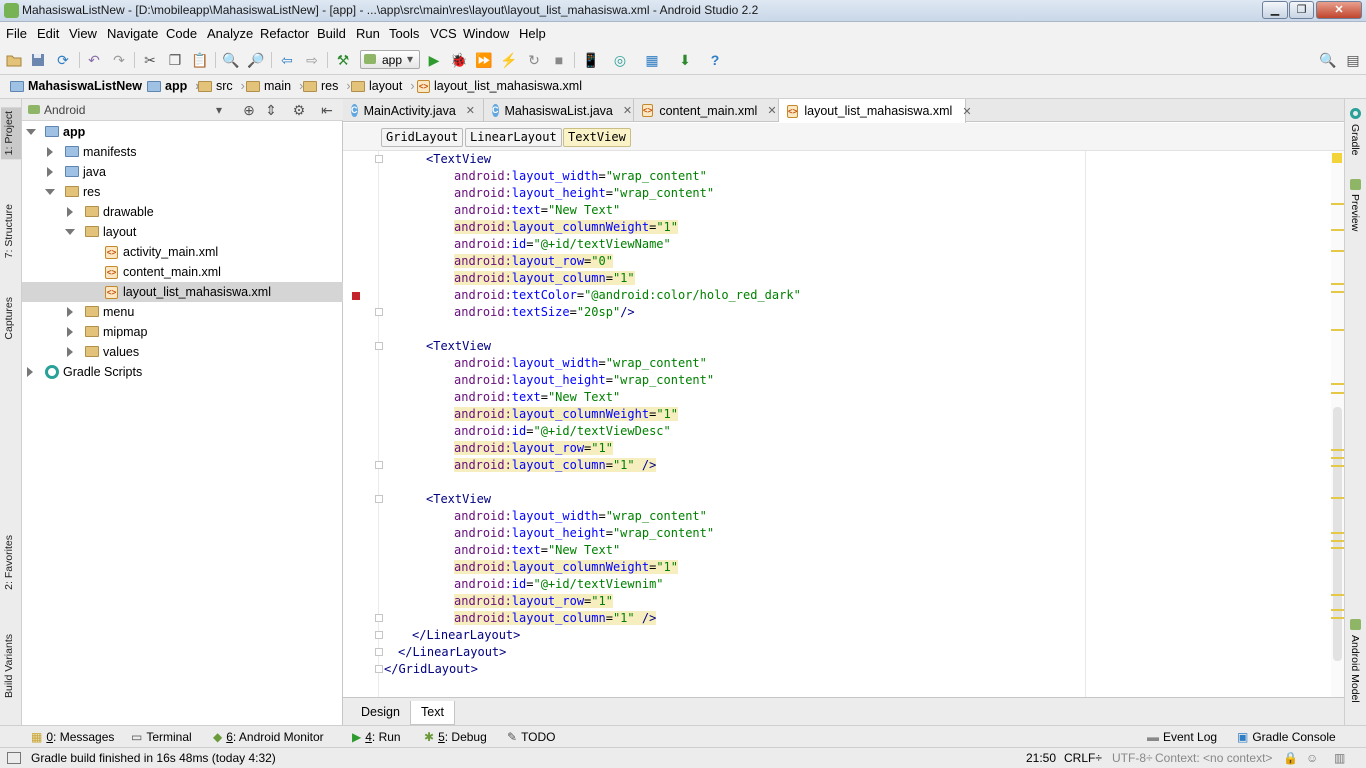  I want to click on sync-gradle-icon: ◎, so click(620, 60).